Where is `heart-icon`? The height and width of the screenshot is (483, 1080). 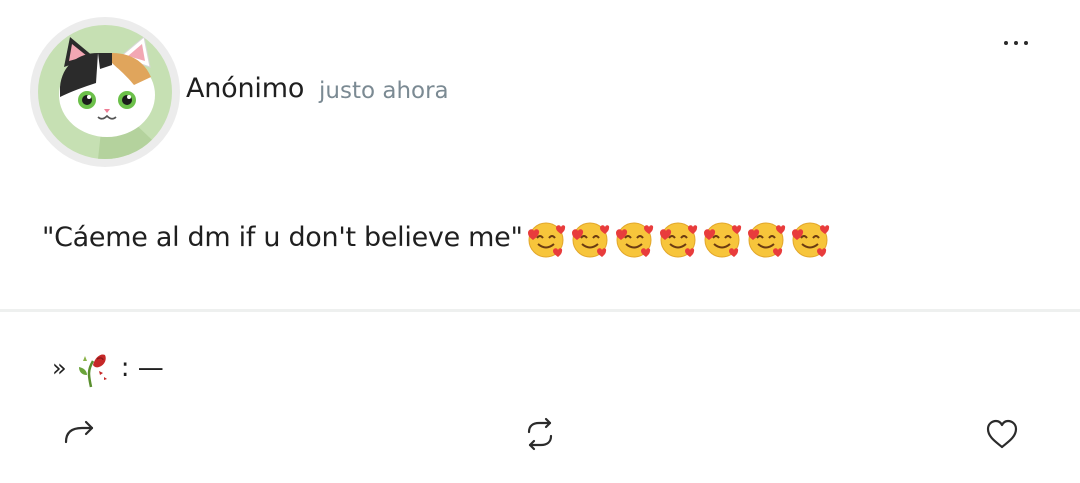 heart-icon is located at coordinates (1002, 434).